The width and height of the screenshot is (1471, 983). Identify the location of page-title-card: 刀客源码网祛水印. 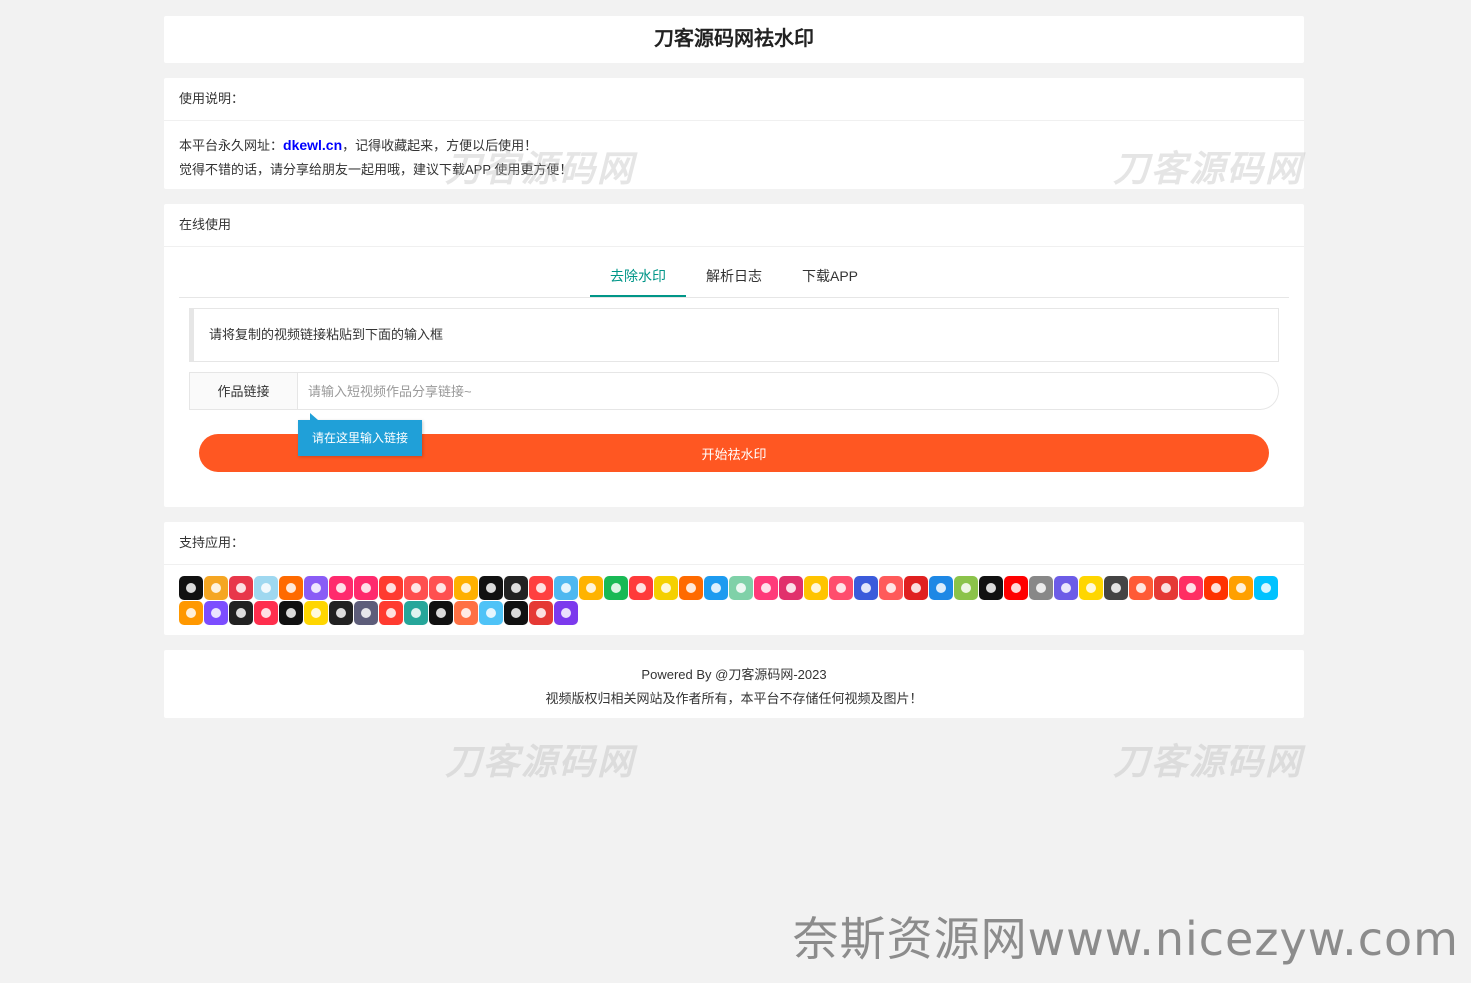
(734, 39).